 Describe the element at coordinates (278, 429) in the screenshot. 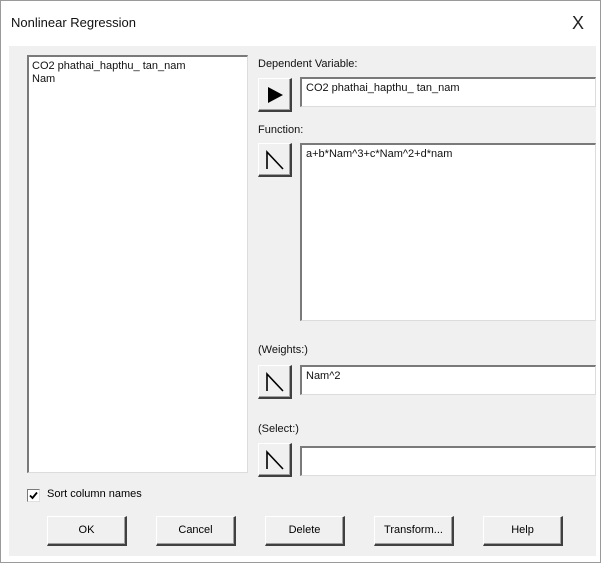

I see `select-label: (Select:)` at that location.